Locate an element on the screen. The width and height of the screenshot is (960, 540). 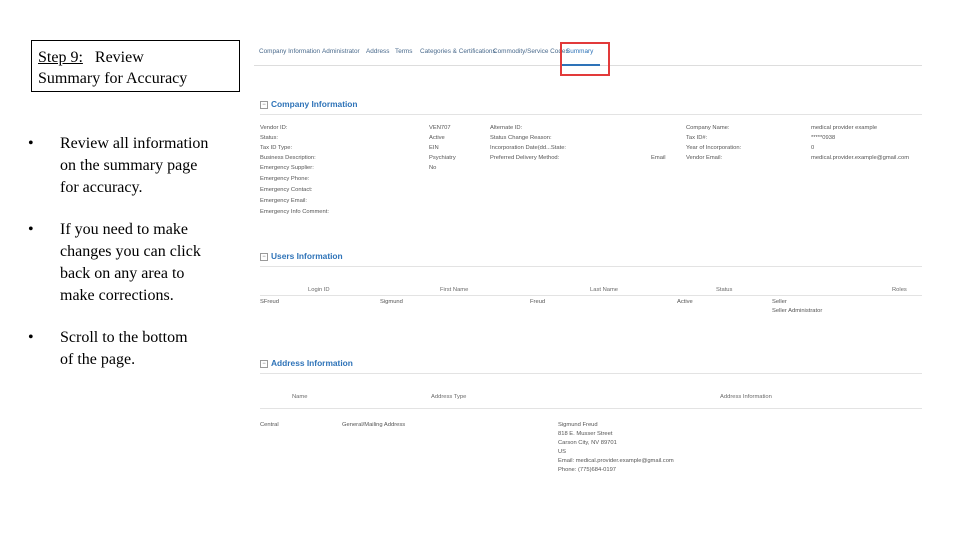
step-heading-line1: Step 9: Review is located at coordinates (135, 57).